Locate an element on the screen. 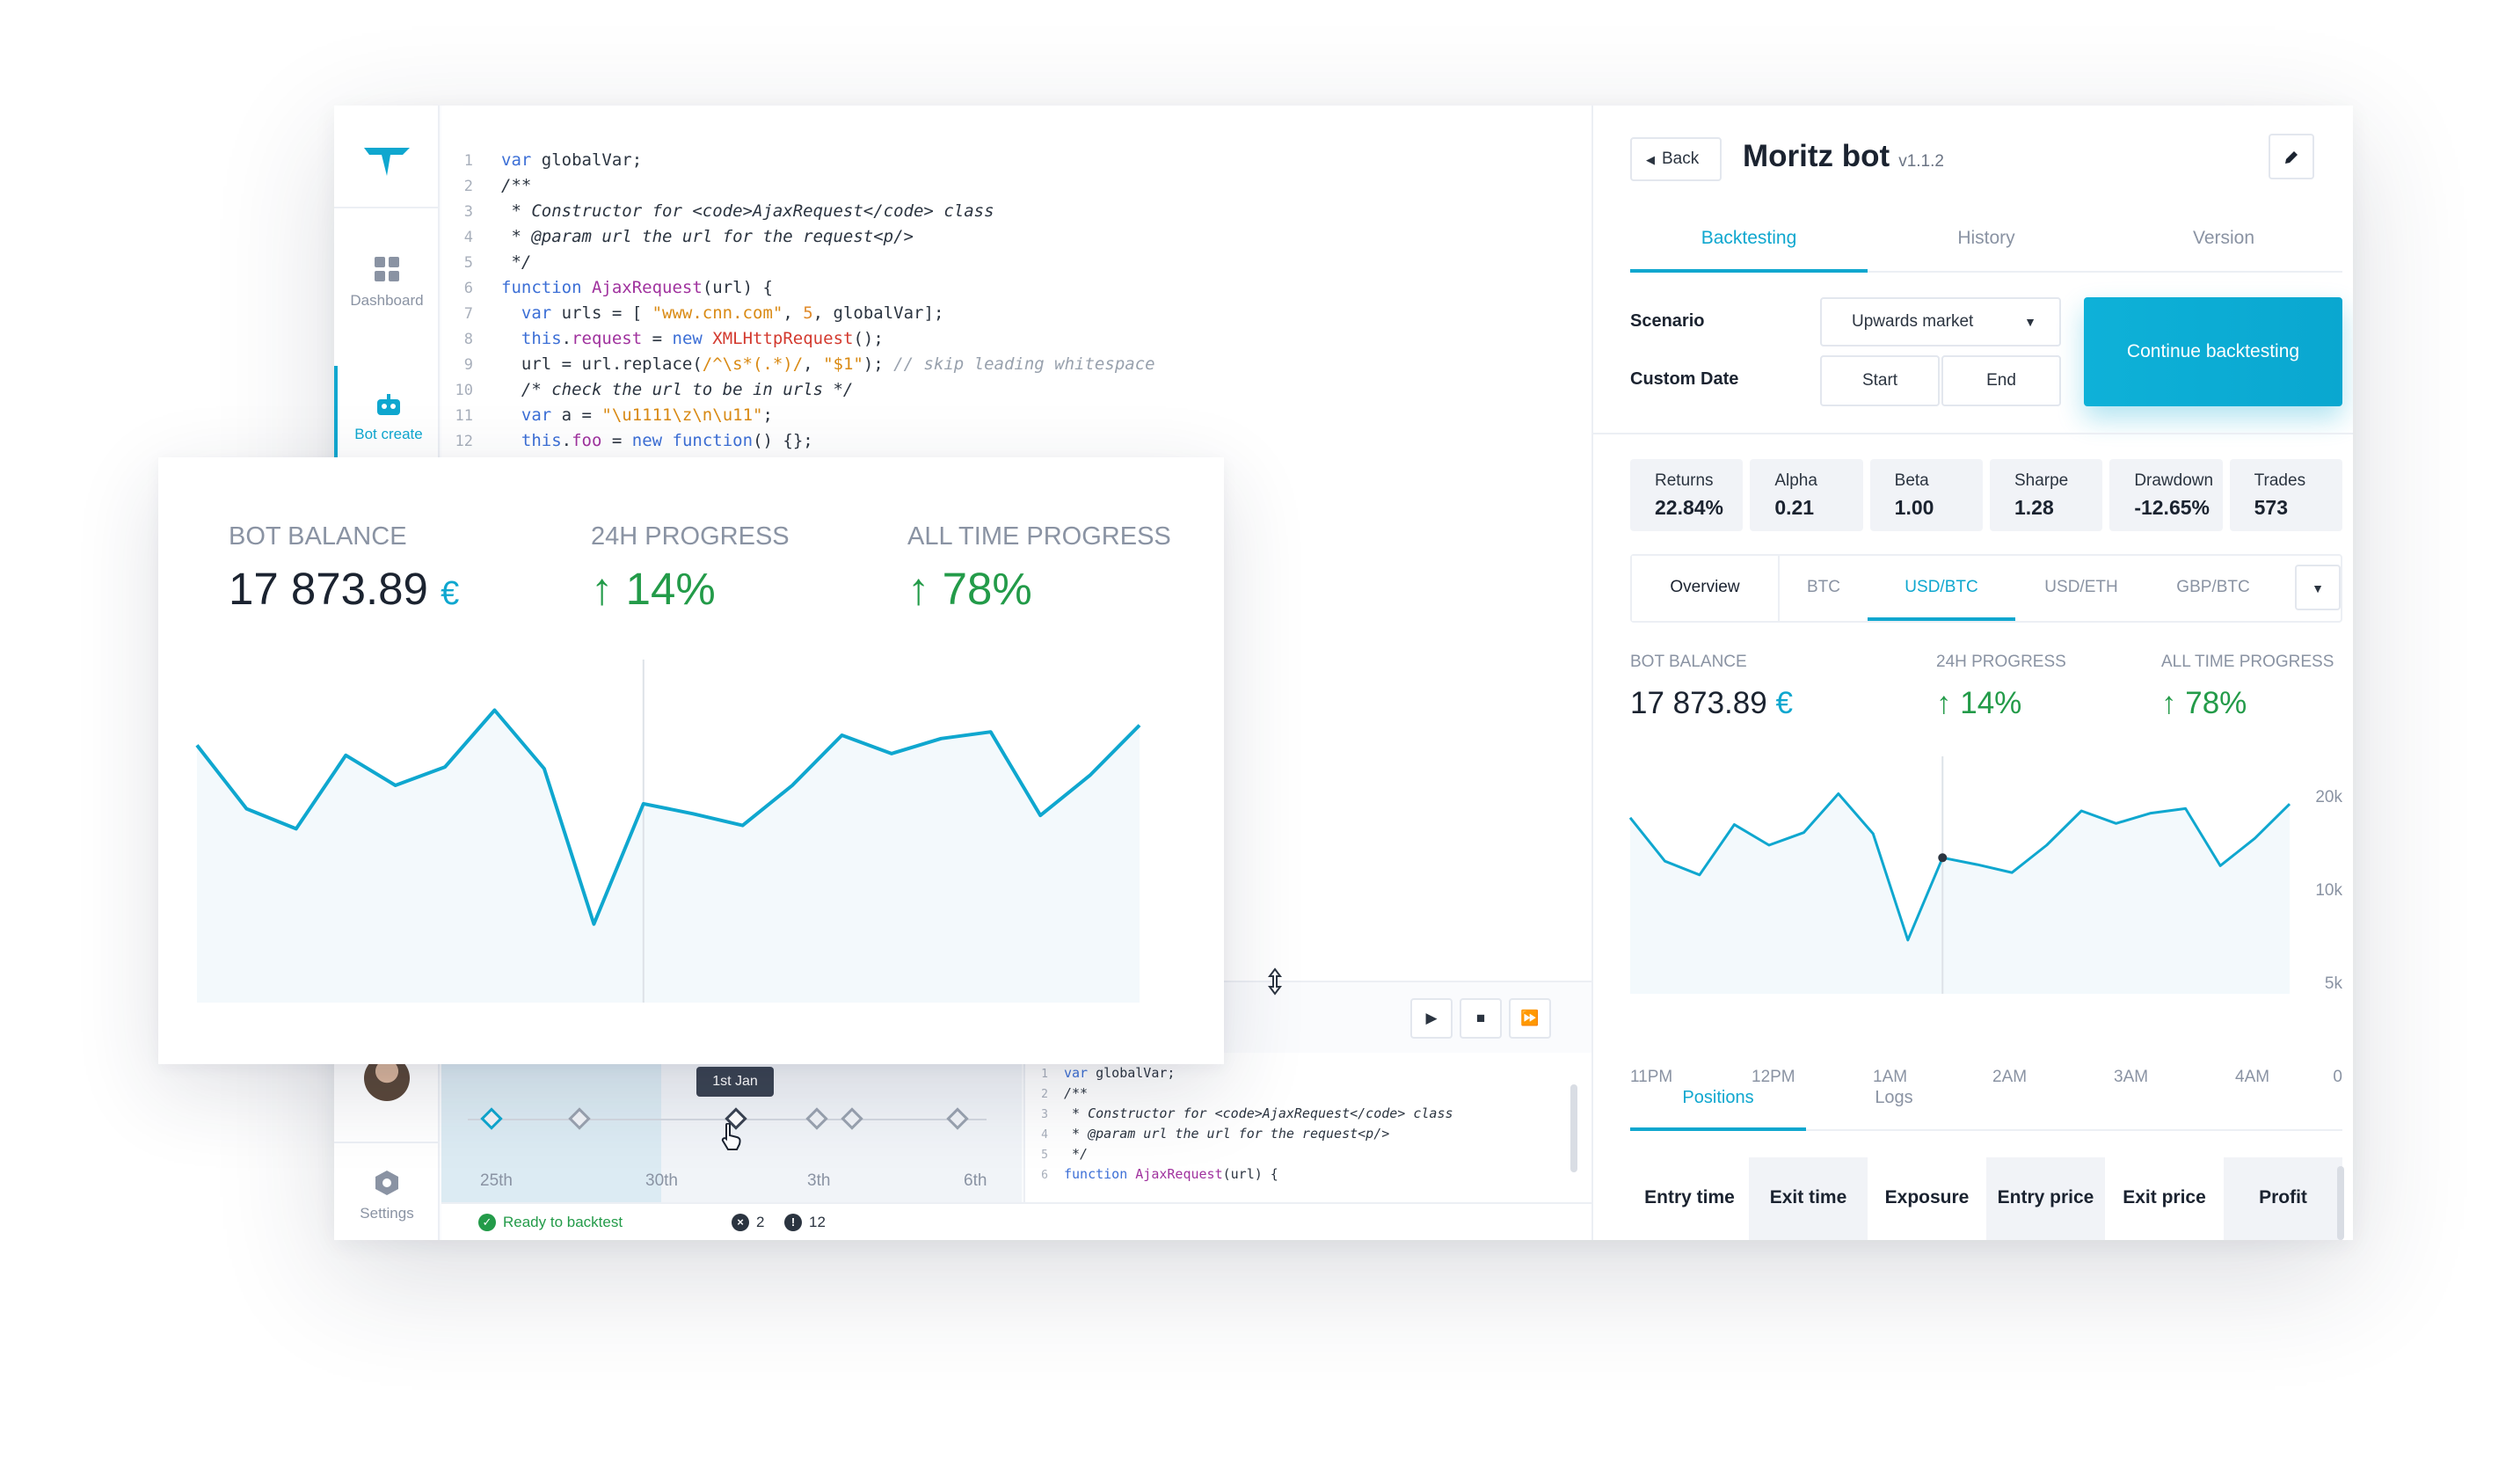 The image size is (2520, 1481). card-balance-chart is located at coordinates (691, 835).